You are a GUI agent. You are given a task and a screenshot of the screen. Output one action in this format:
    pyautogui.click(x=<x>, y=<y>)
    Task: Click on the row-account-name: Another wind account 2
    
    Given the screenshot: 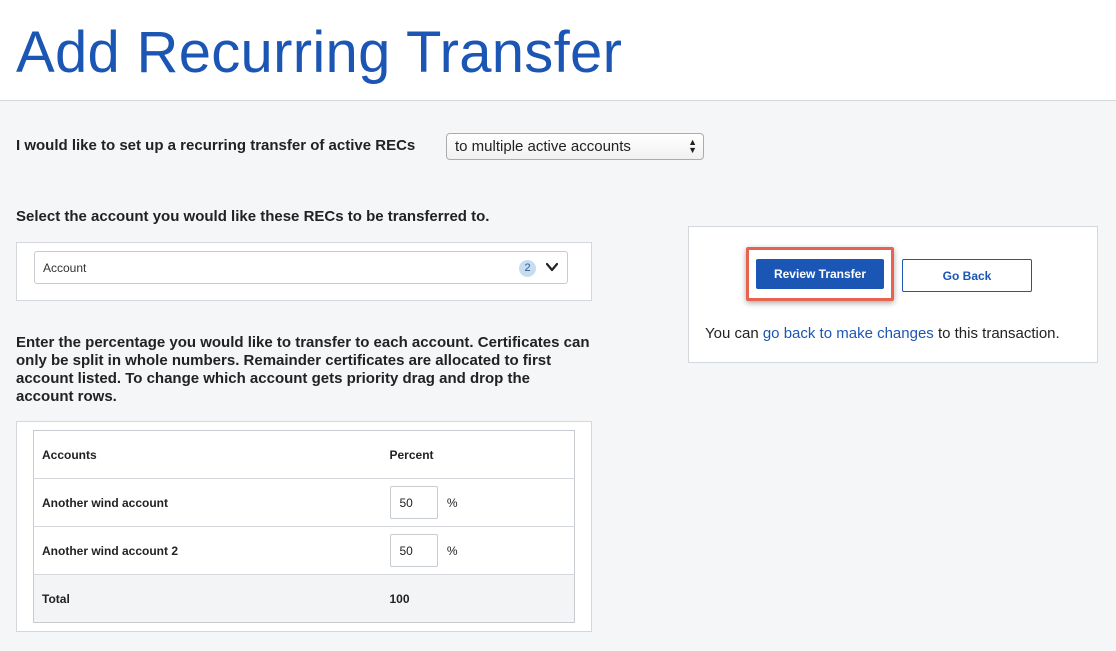 What is the action you would take?
    pyautogui.click(x=207, y=550)
    